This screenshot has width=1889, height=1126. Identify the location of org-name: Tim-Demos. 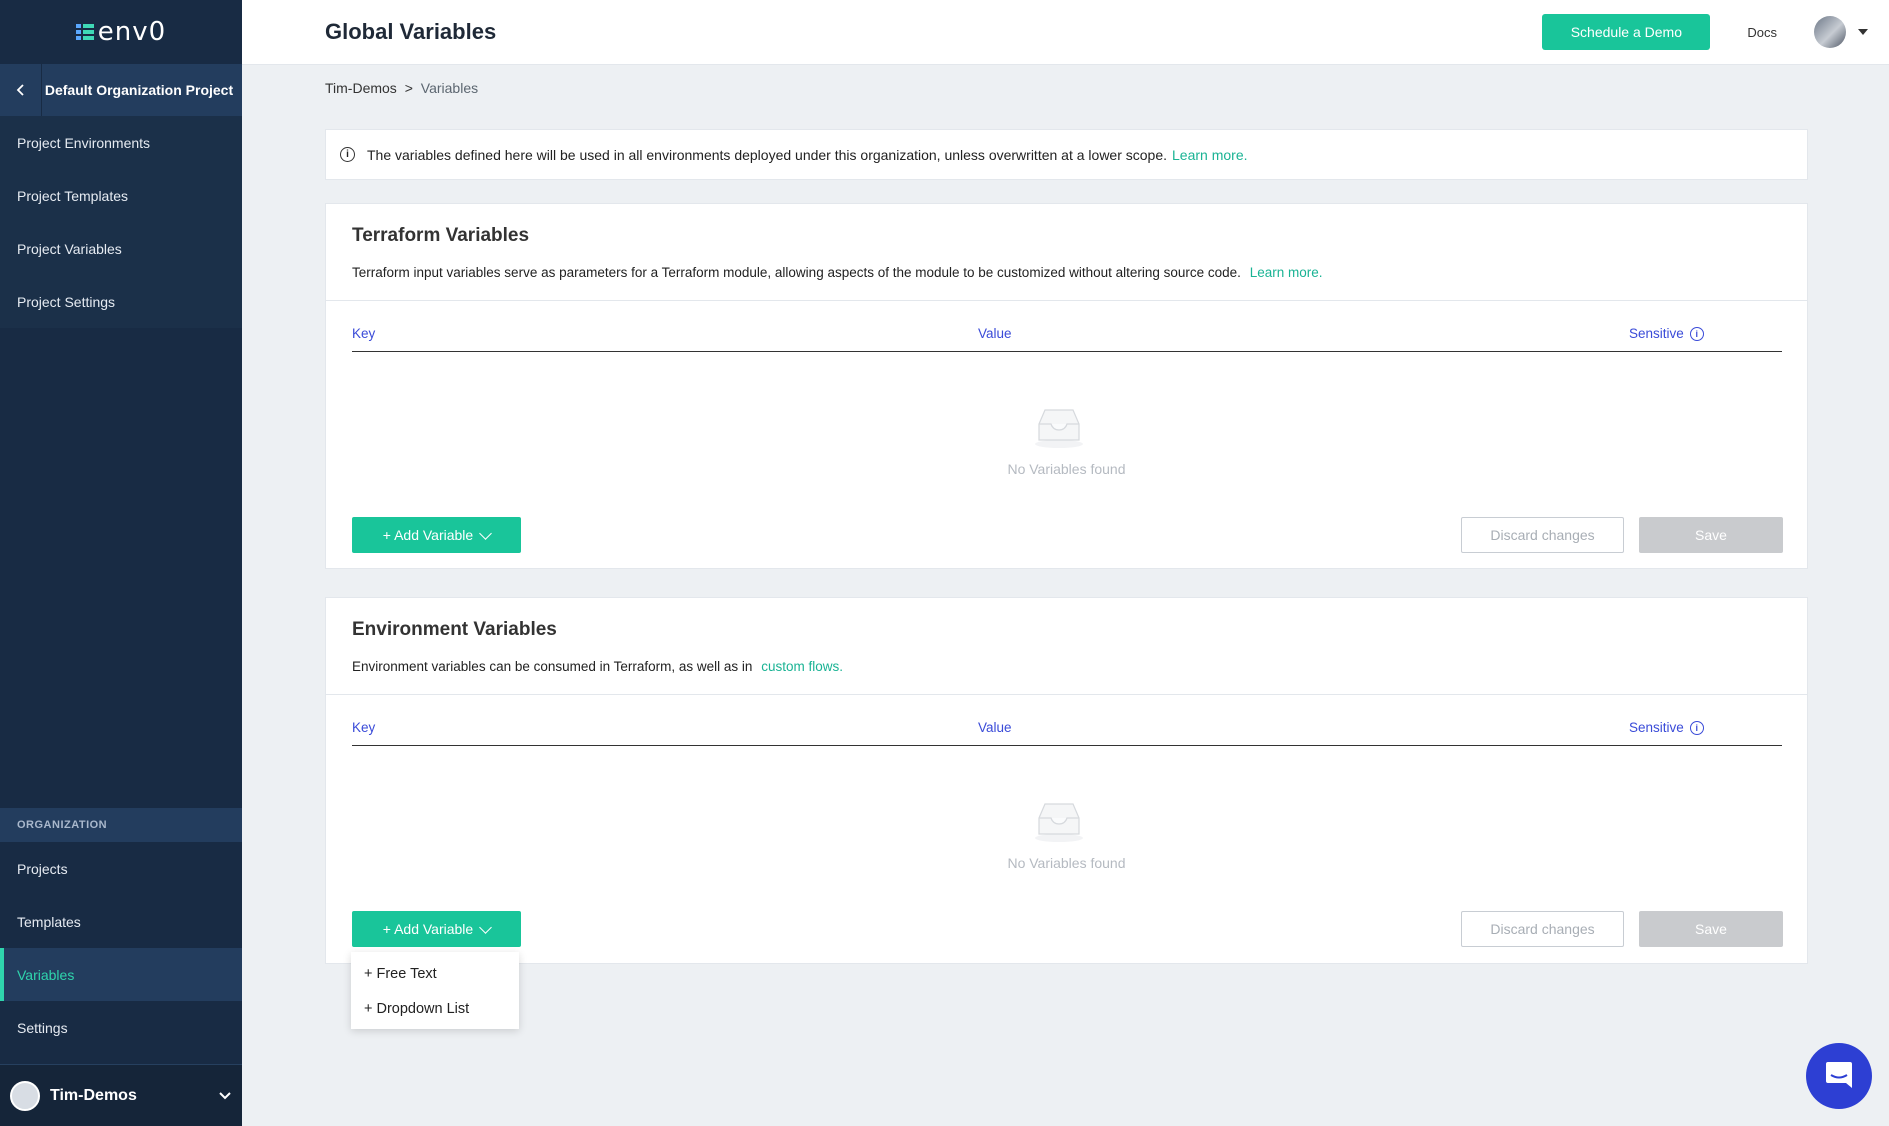
(93, 1095).